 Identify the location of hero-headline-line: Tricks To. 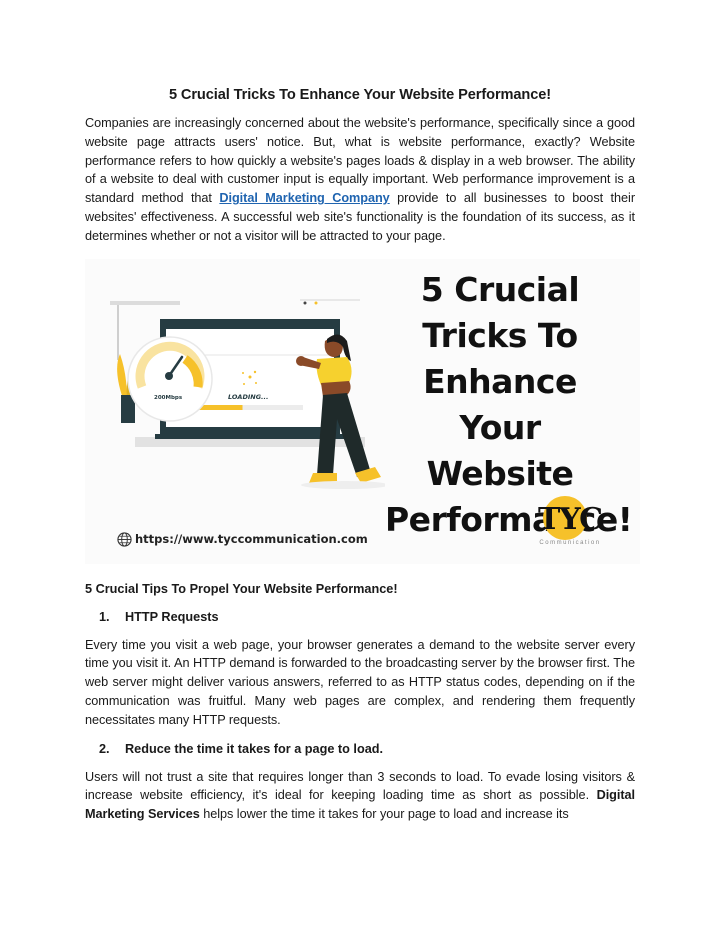
(500, 335).